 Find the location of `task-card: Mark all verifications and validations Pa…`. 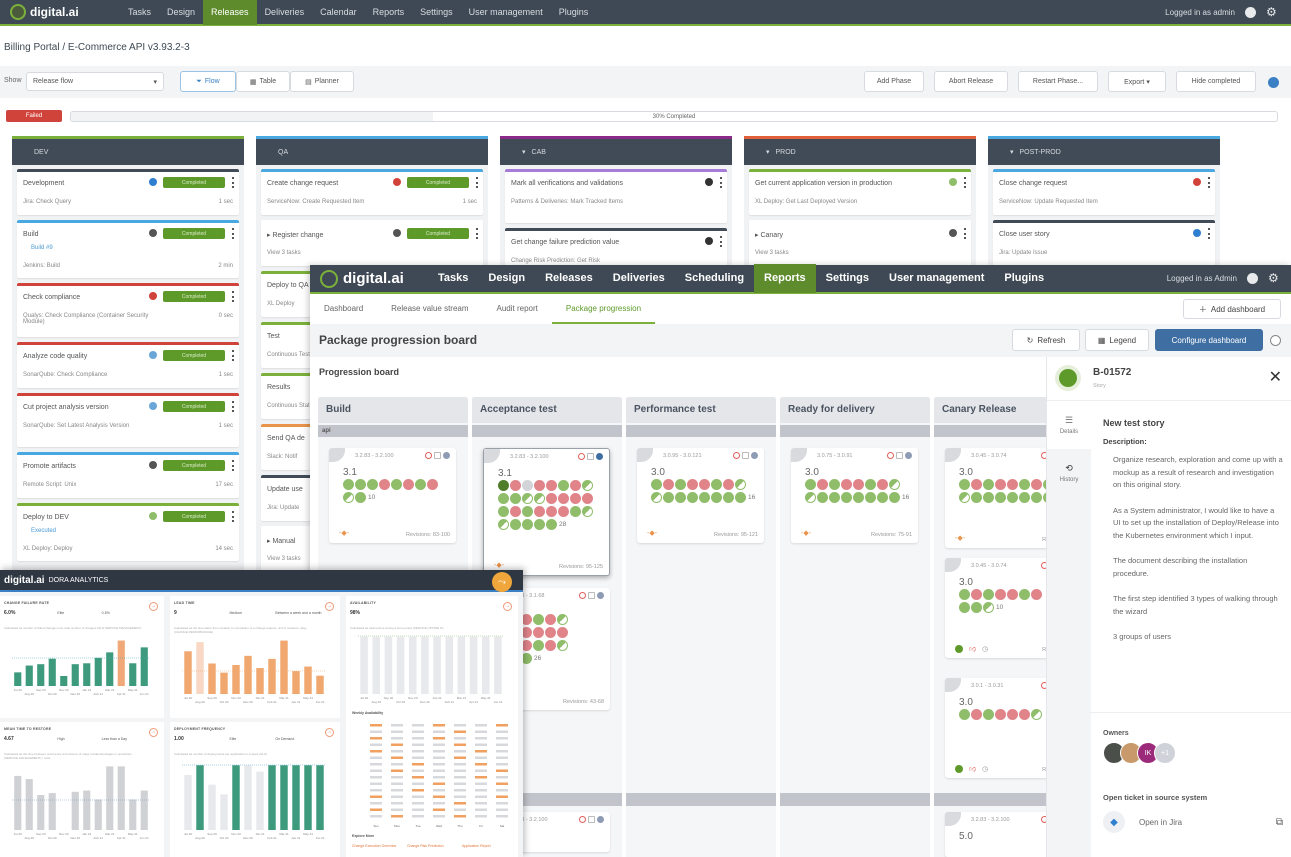

task-card: Mark all verifications and validations Pa… is located at coordinates (616, 196).